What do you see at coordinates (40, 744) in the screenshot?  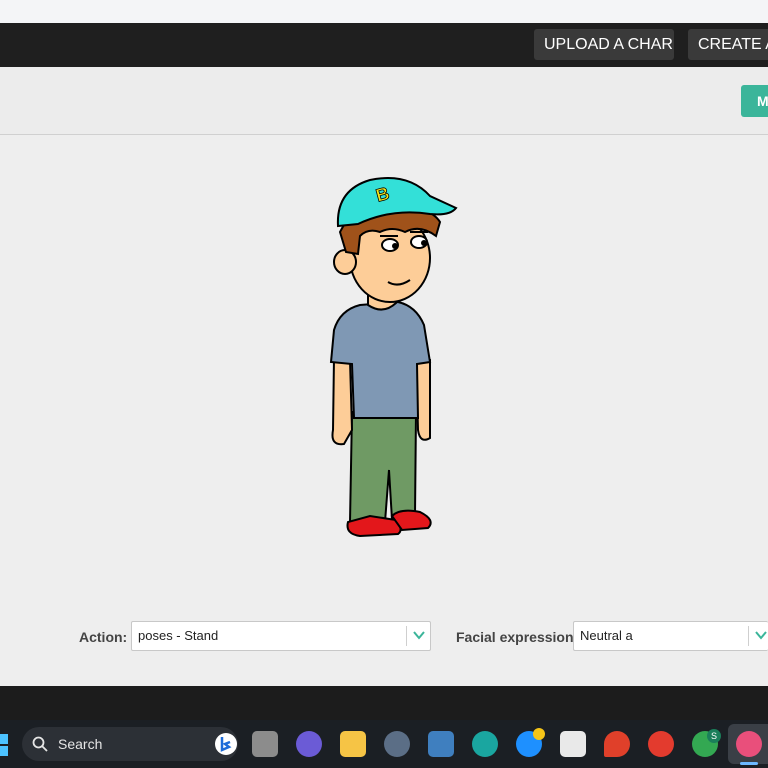 I see `search-icon` at bounding box center [40, 744].